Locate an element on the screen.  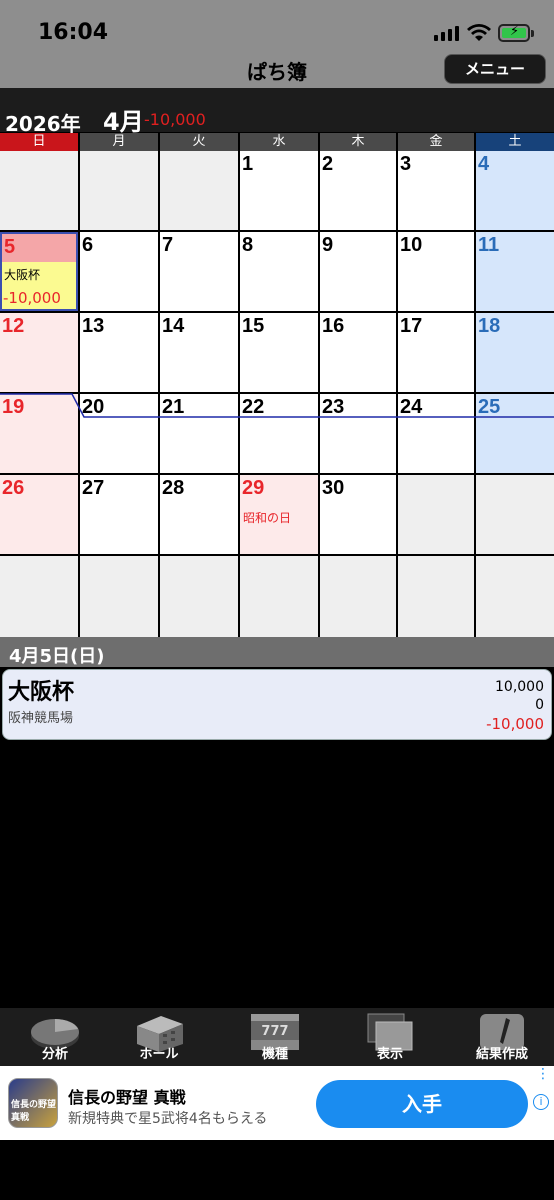
menu-button: メニュー is located at coordinates (495, 69).